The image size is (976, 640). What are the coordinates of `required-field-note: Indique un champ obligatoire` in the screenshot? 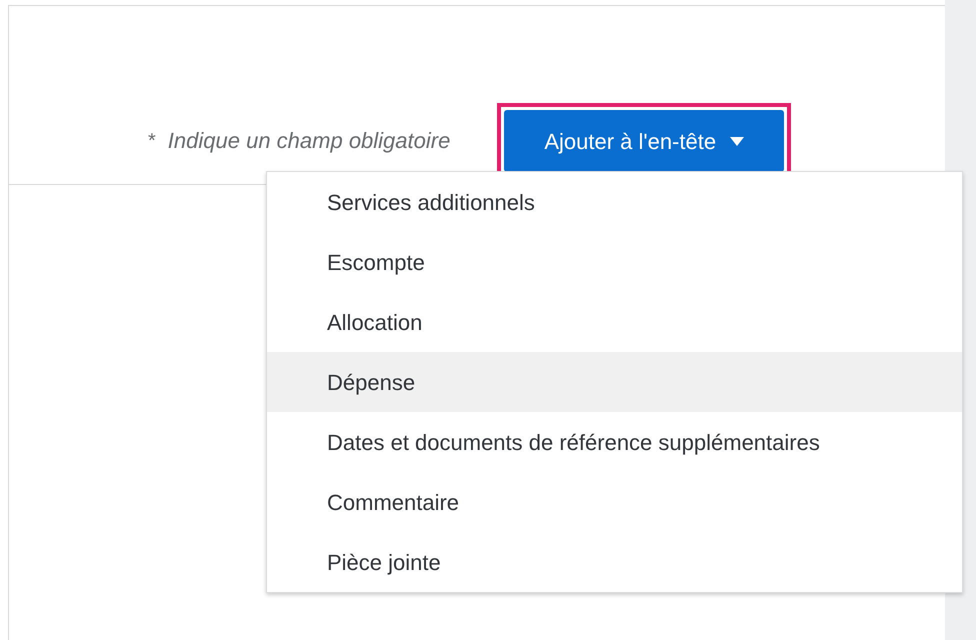 It's located at (309, 141).